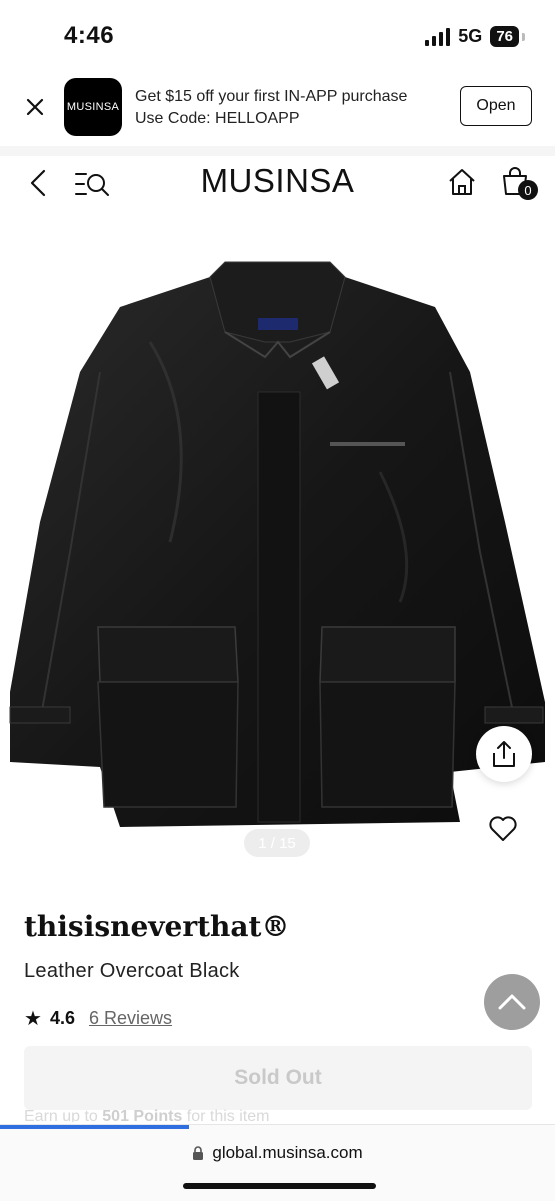  I want to click on browser-bar: global.musinsa.com, so click(277, 1162).